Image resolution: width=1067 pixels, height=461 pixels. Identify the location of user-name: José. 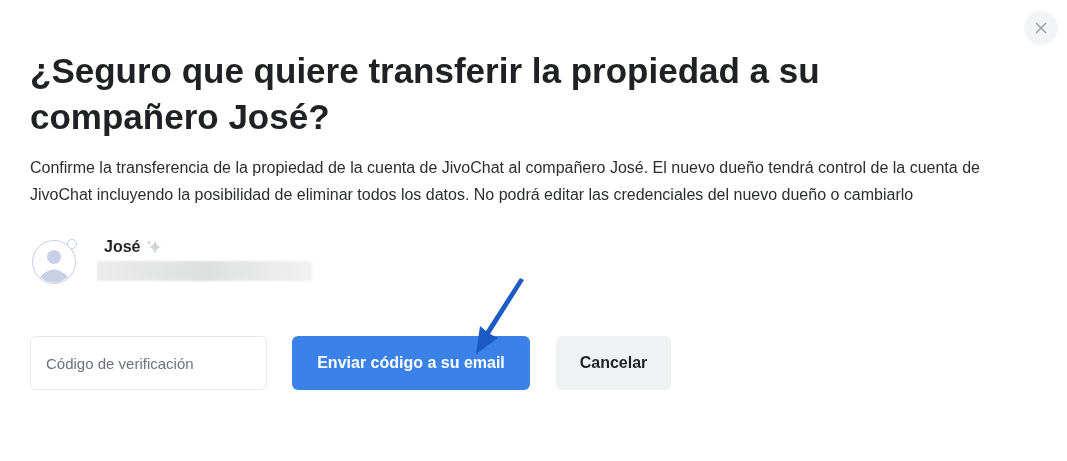
(122, 247).